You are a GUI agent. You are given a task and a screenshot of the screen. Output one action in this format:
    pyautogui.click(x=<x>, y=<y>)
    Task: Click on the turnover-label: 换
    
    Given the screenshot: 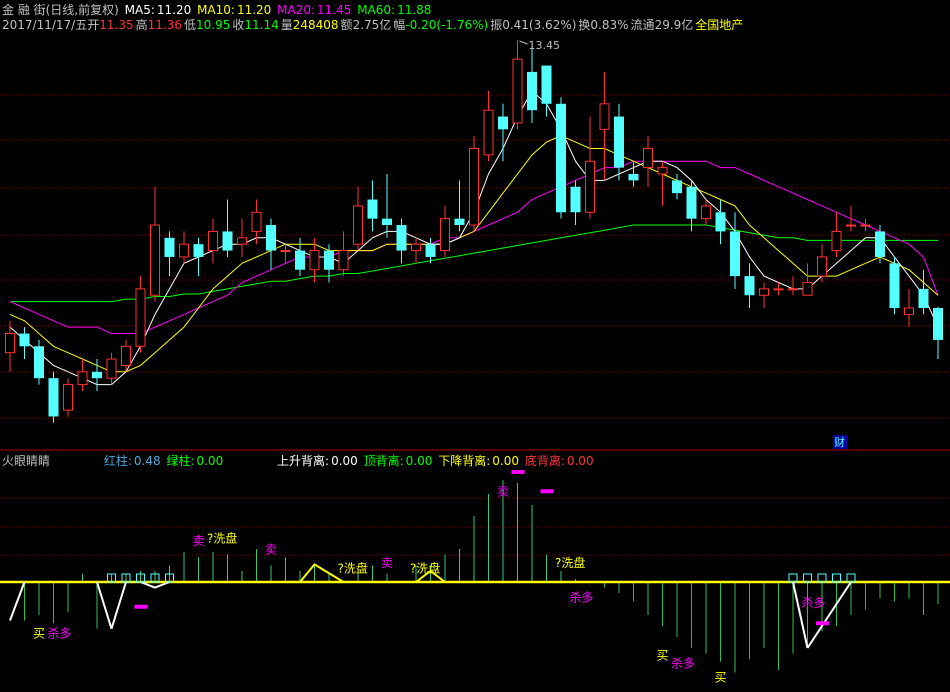 What is the action you would take?
    pyautogui.click(x=584, y=25)
    